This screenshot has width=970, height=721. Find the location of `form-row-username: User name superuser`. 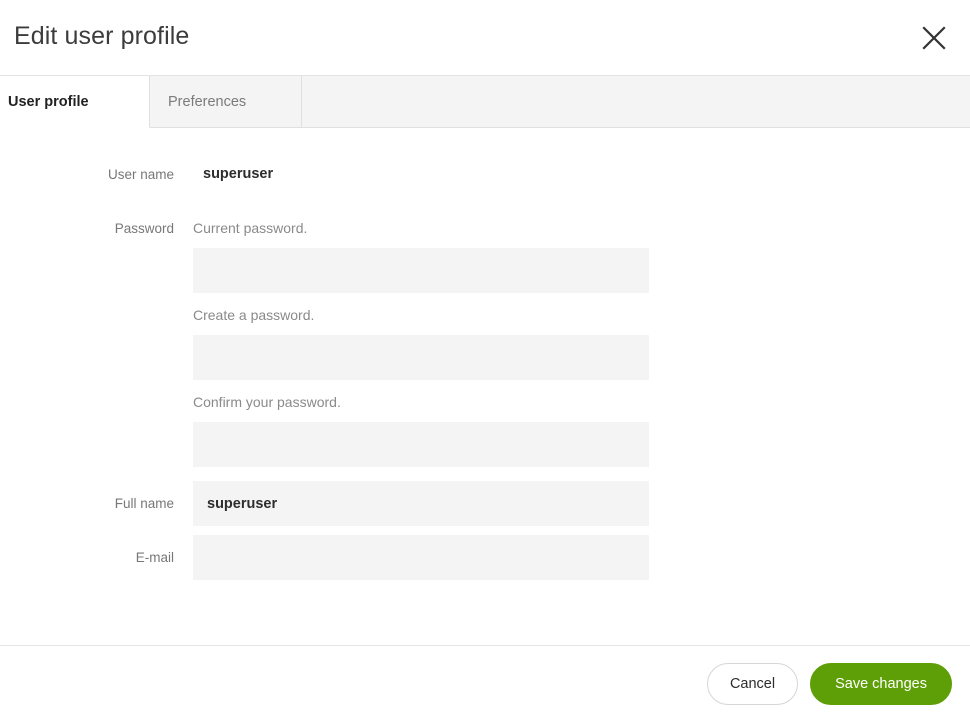

form-row-username: User name superuser is located at coordinates (485, 173).